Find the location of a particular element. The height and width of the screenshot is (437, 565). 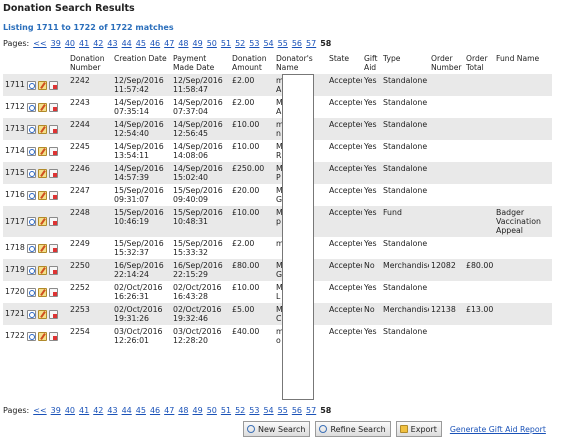

pagination-top-page-link: 43 is located at coordinates (112, 43).